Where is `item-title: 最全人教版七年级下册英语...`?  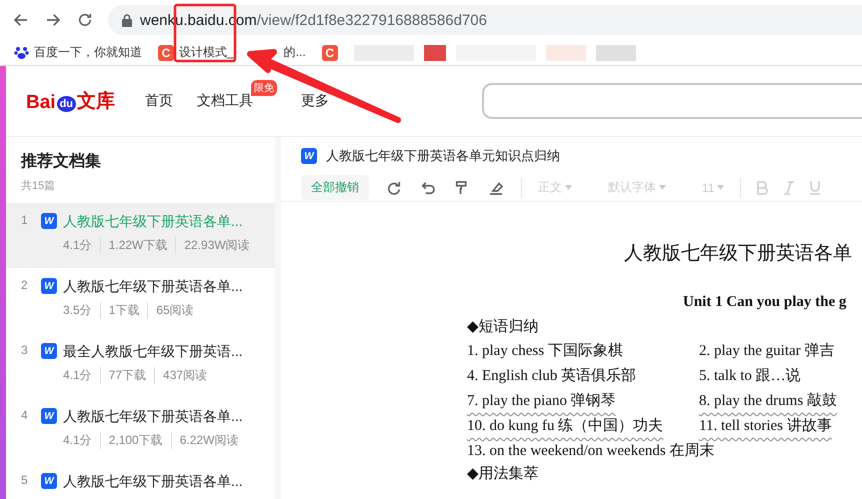 item-title: 最全人教版七年级下册英语... is located at coordinates (153, 352).